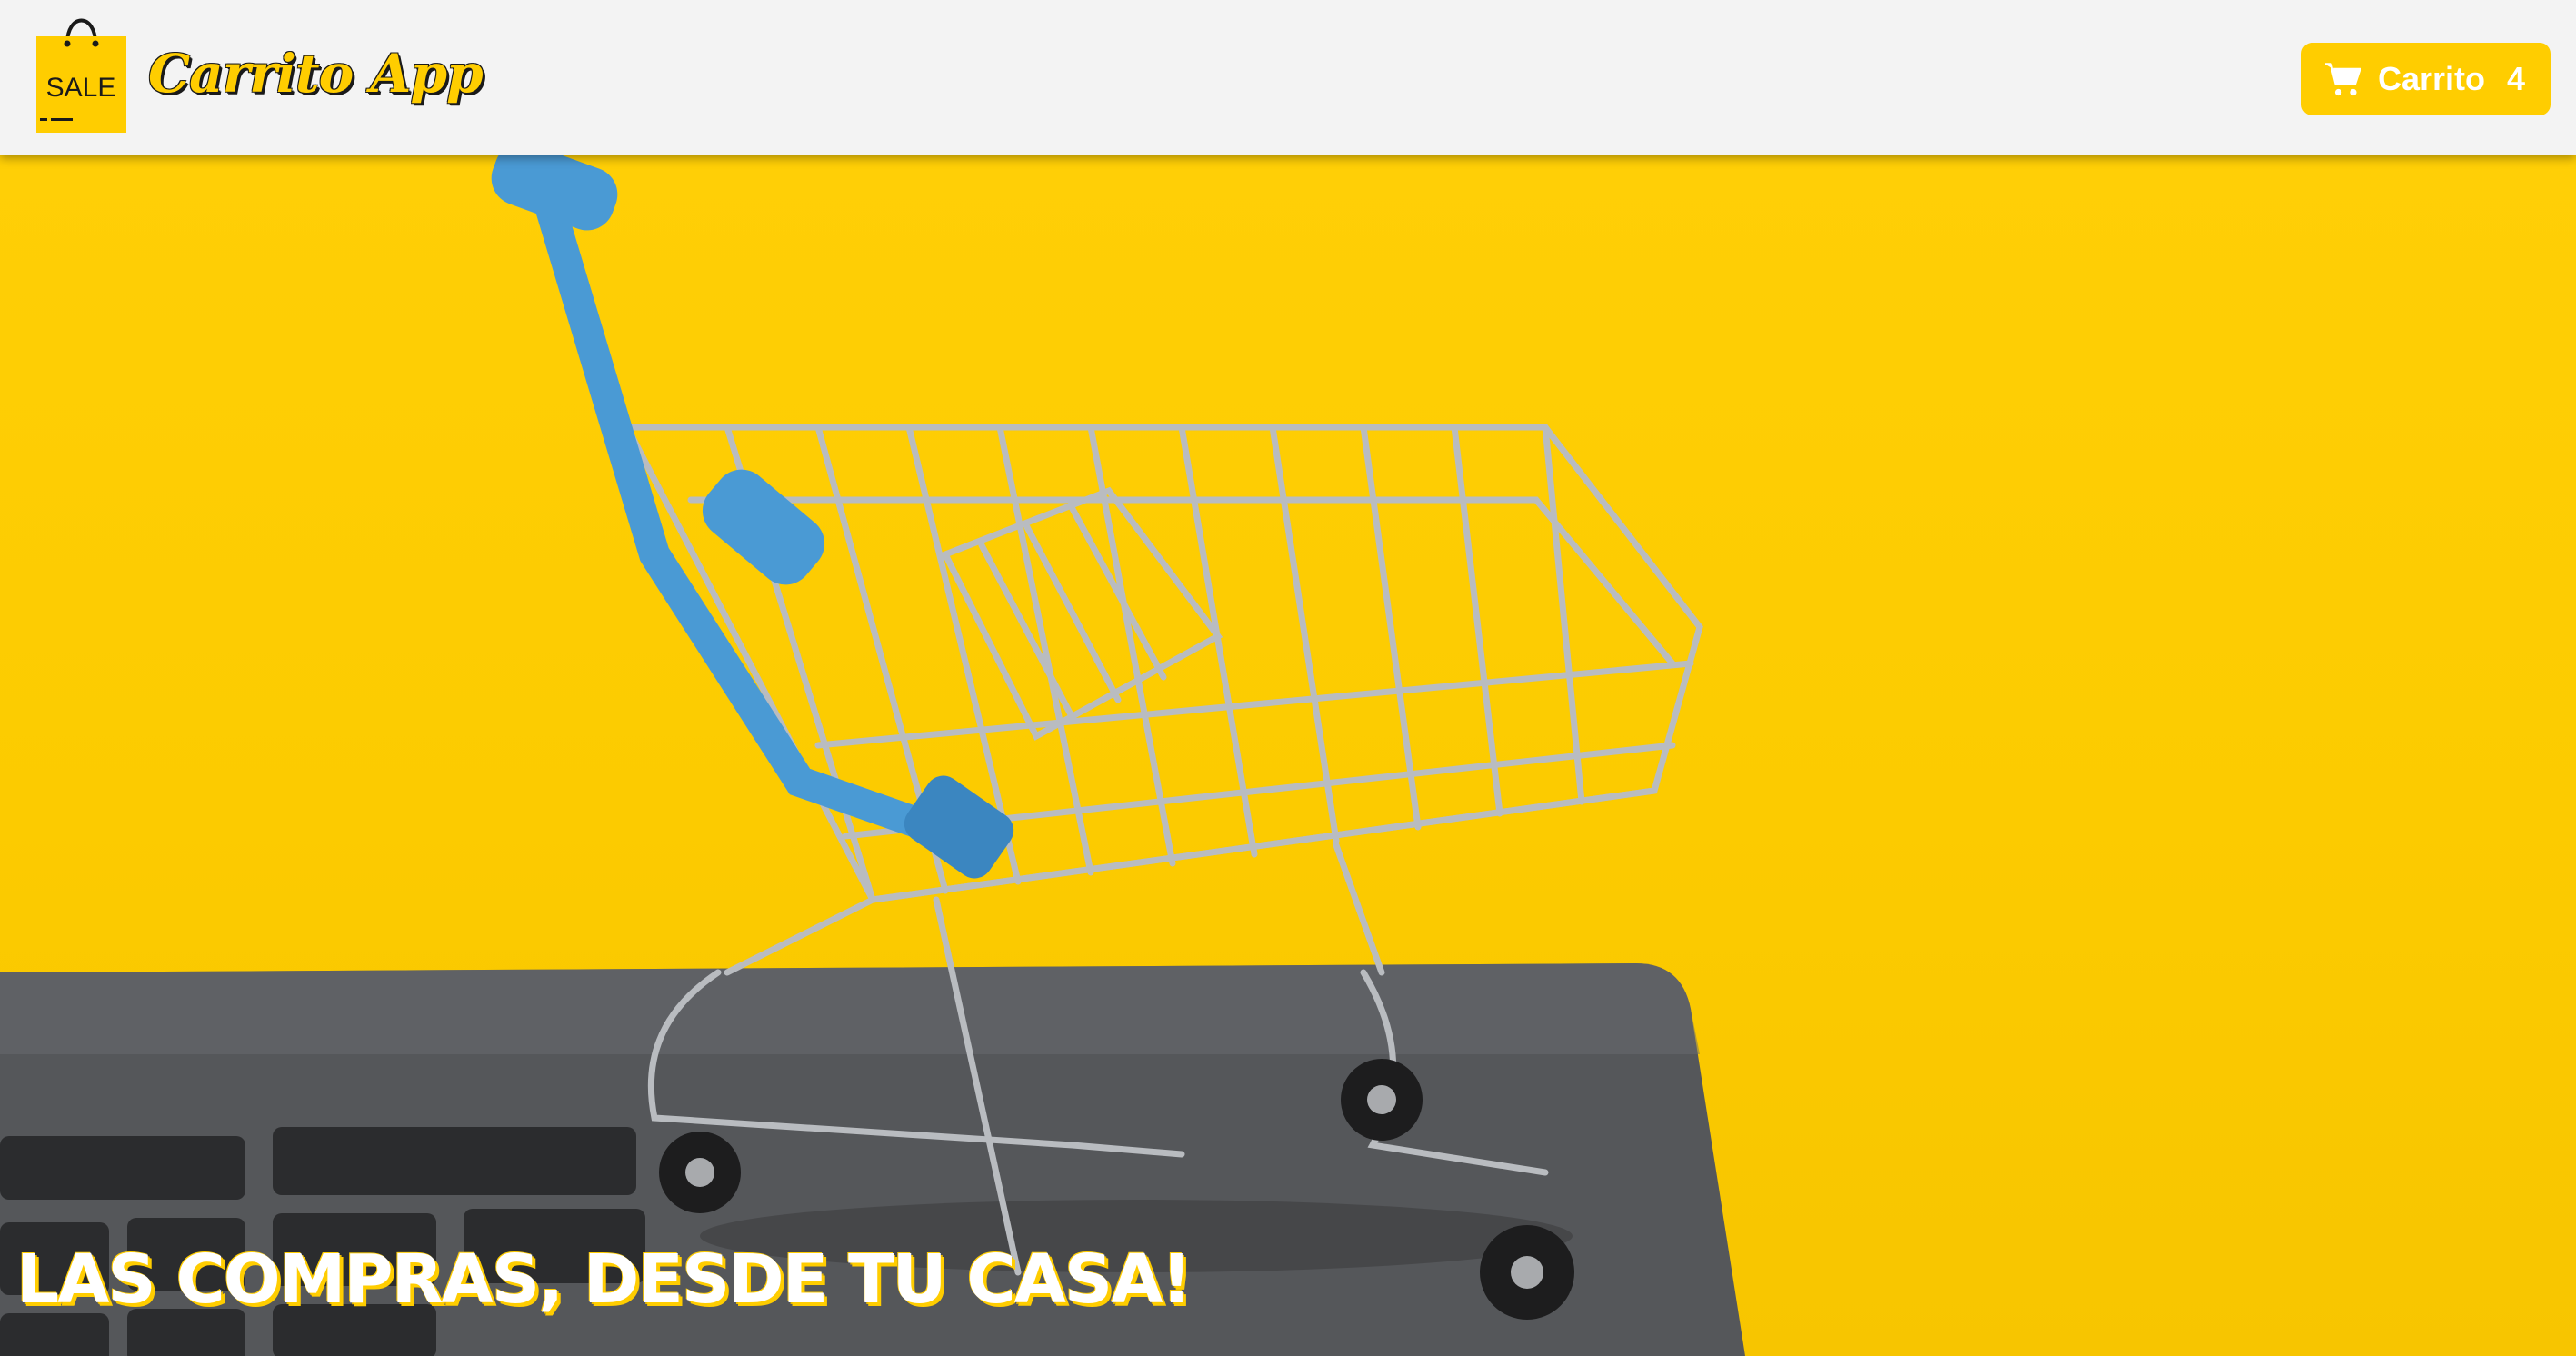 Image resolution: width=2576 pixels, height=1356 pixels. What do you see at coordinates (2343, 80) in the screenshot?
I see `shopping-cart-icon` at bounding box center [2343, 80].